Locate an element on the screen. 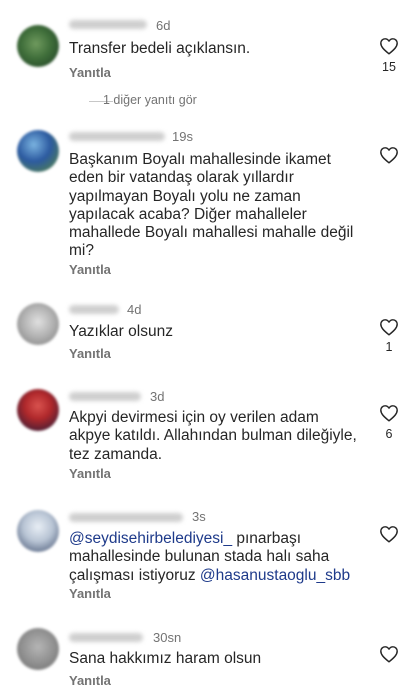 Image resolution: width=418 pixels, height=688 pixels. comment-time: 19s is located at coordinates (182, 136).